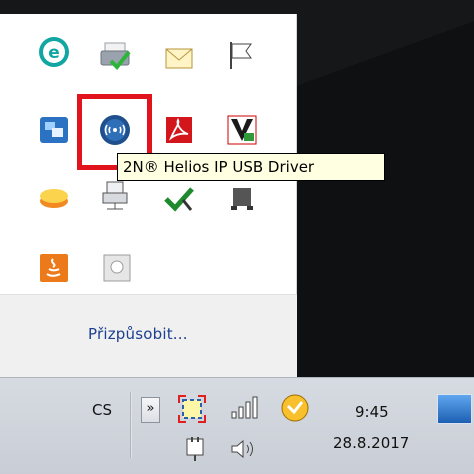  What do you see at coordinates (195, 449) in the screenshot?
I see `power-plug-icon` at bounding box center [195, 449].